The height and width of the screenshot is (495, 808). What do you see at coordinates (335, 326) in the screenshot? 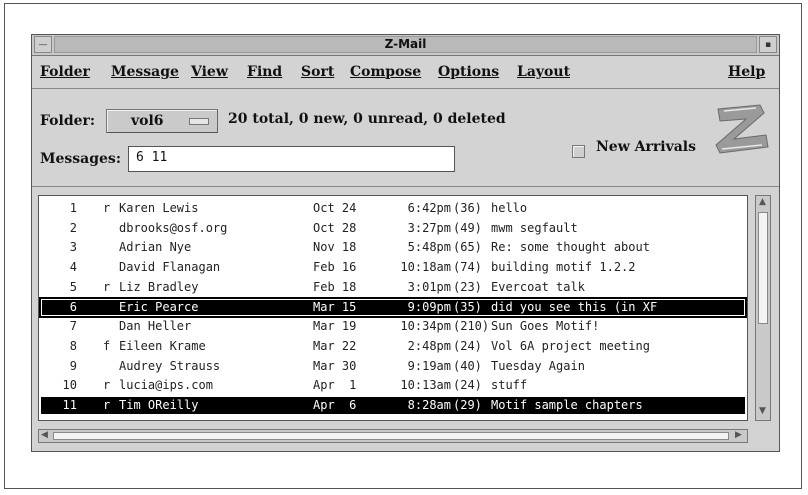
I see `row-date: Mar 19` at bounding box center [335, 326].